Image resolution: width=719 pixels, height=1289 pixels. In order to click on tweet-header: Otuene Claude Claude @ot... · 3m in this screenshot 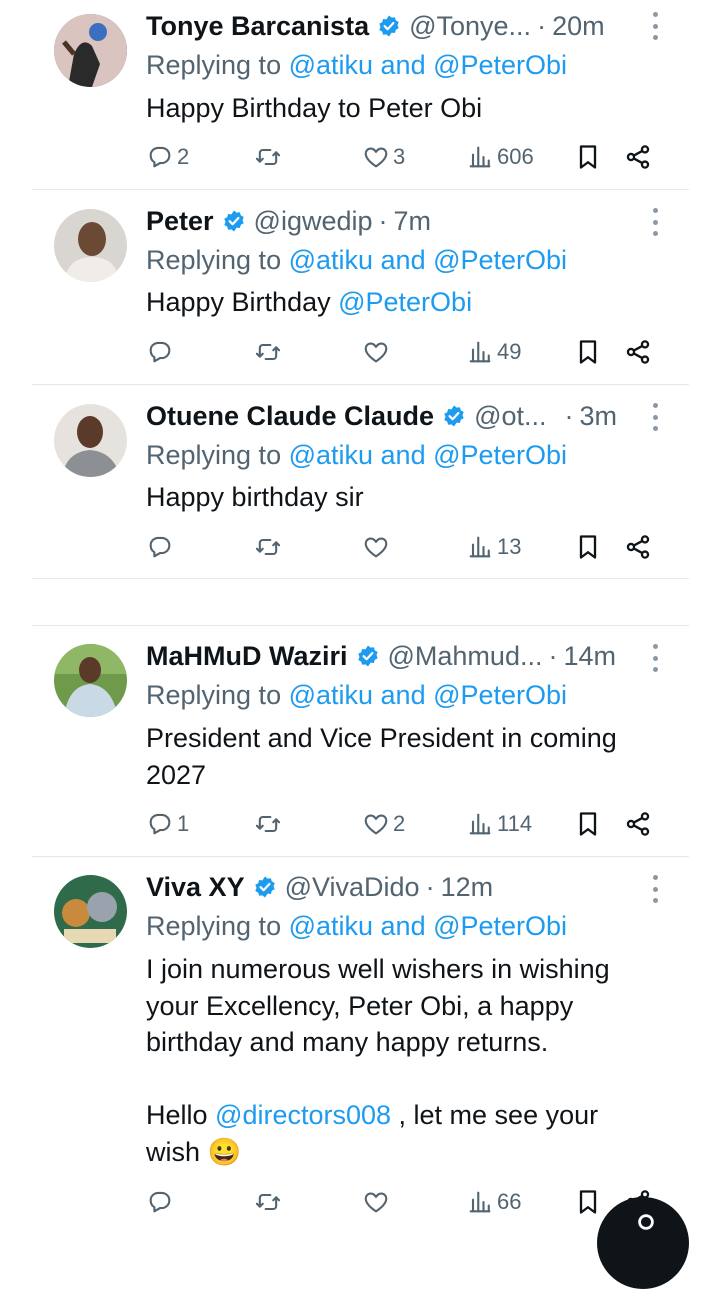, I will do `click(402, 416)`.